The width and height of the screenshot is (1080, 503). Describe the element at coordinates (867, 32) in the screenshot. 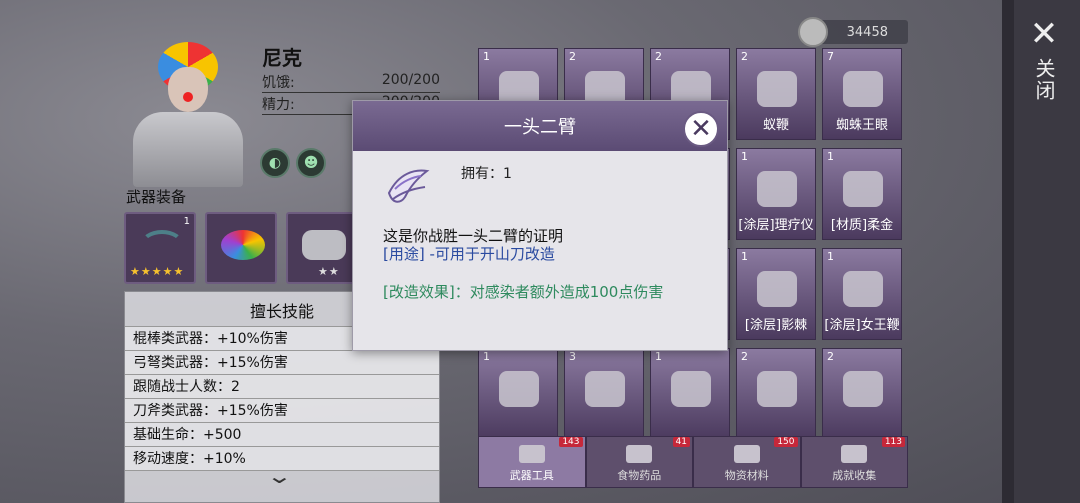

I see `currency-amount: 34458` at that location.